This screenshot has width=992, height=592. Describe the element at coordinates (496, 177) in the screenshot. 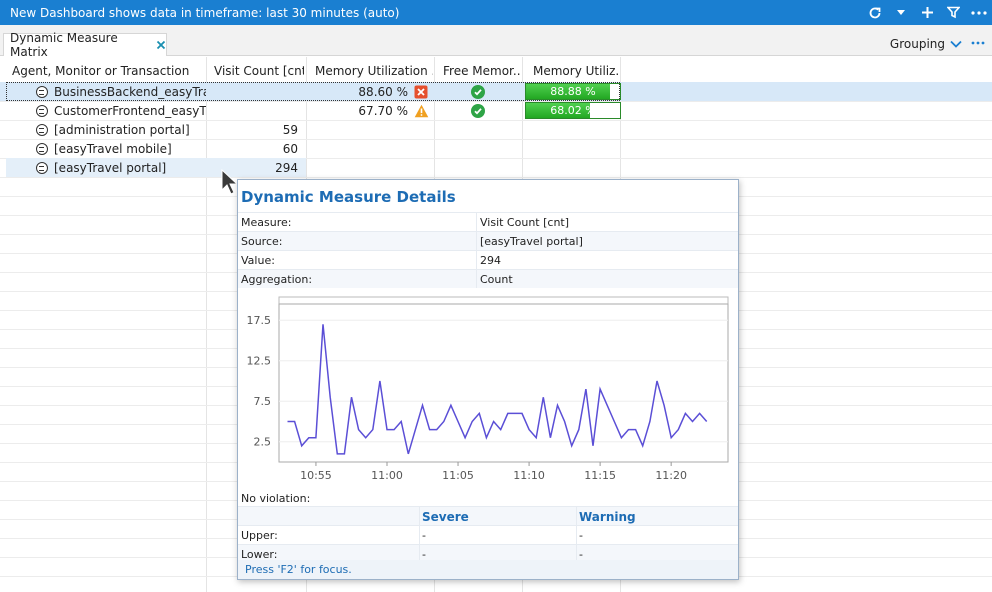

I see `grid-row-line` at that location.